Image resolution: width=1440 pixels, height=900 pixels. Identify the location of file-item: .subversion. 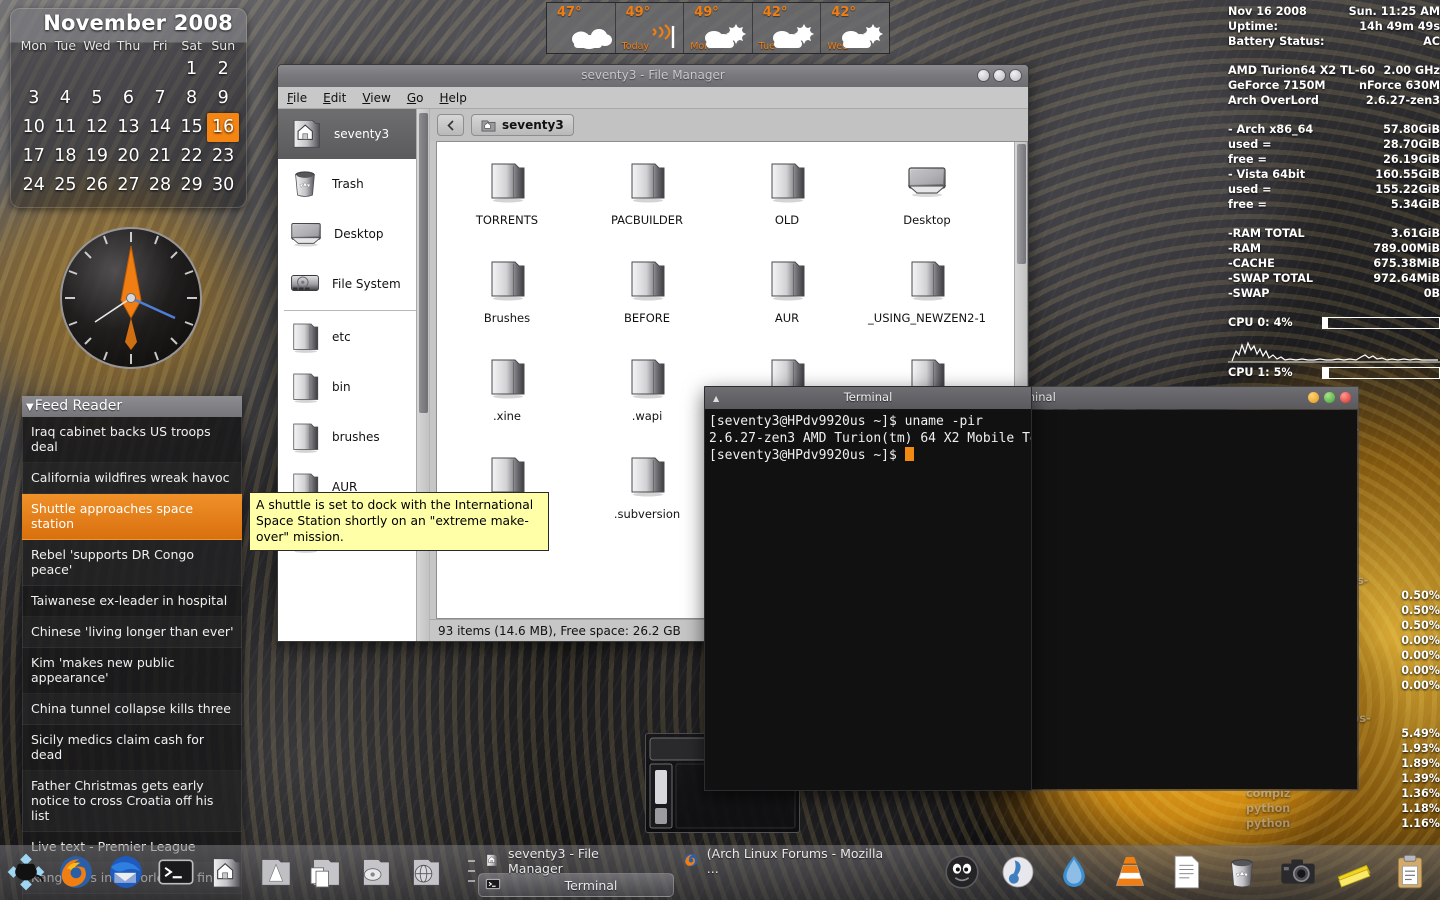
(647, 493).